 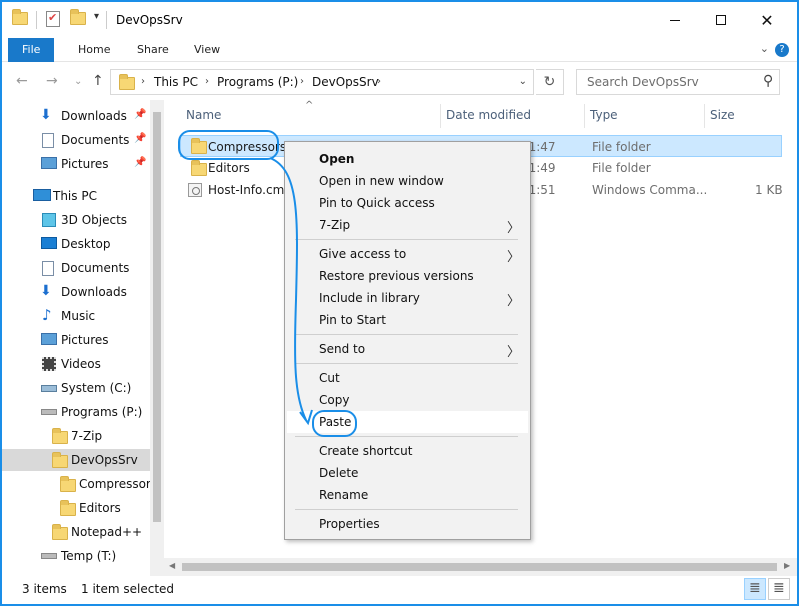 I want to click on menu-item-properties: Properties, so click(x=407, y=524).